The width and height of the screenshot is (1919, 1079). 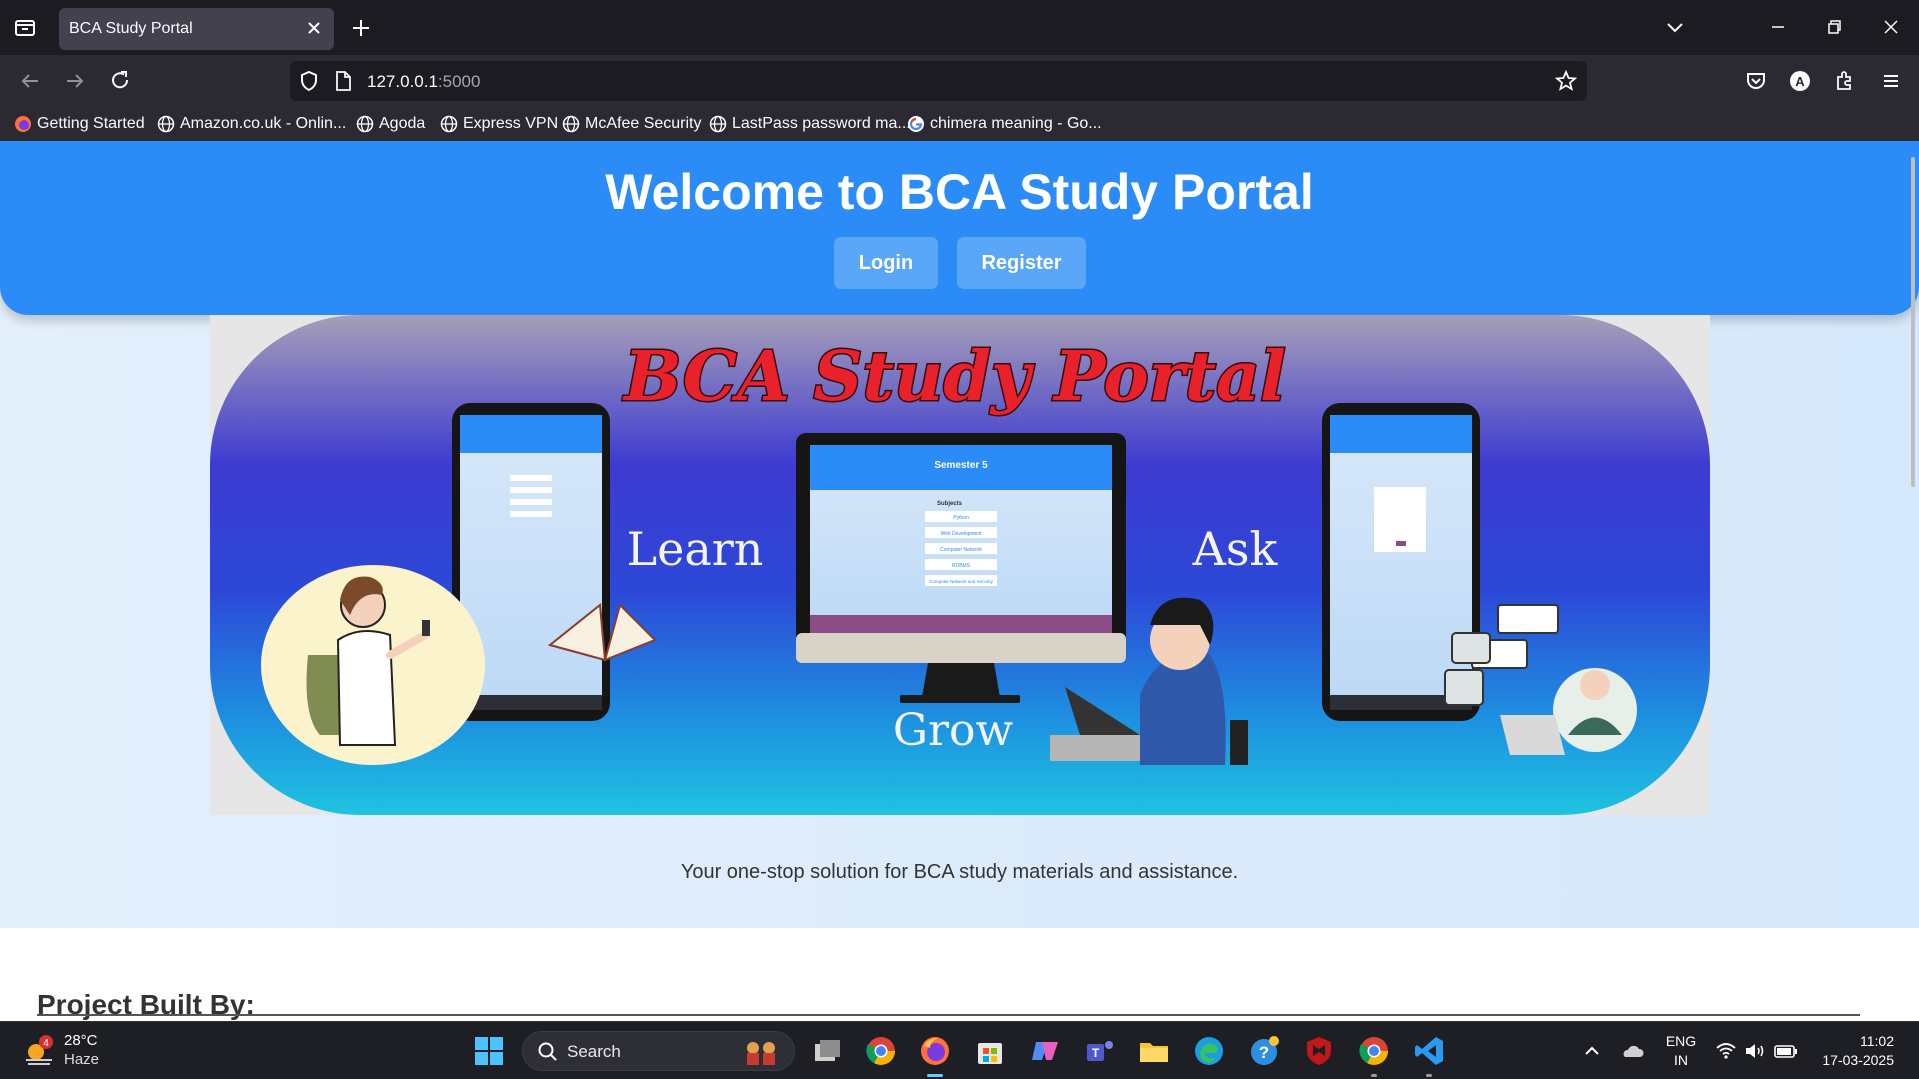 I want to click on weather-desc: Haze, so click(x=82, y=1059).